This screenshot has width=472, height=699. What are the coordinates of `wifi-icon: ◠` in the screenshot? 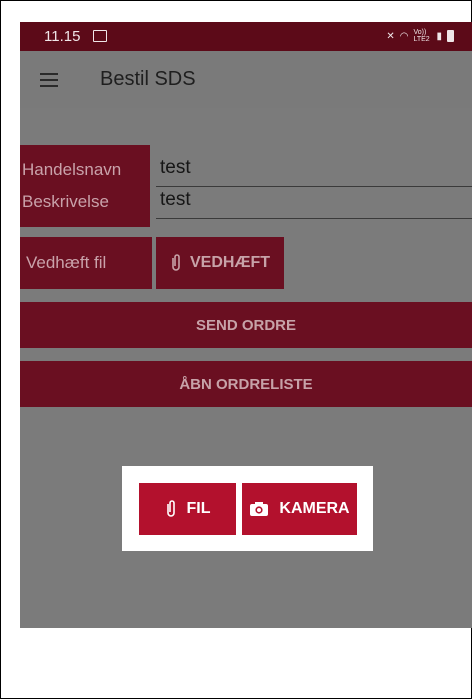 It's located at (404, 36).